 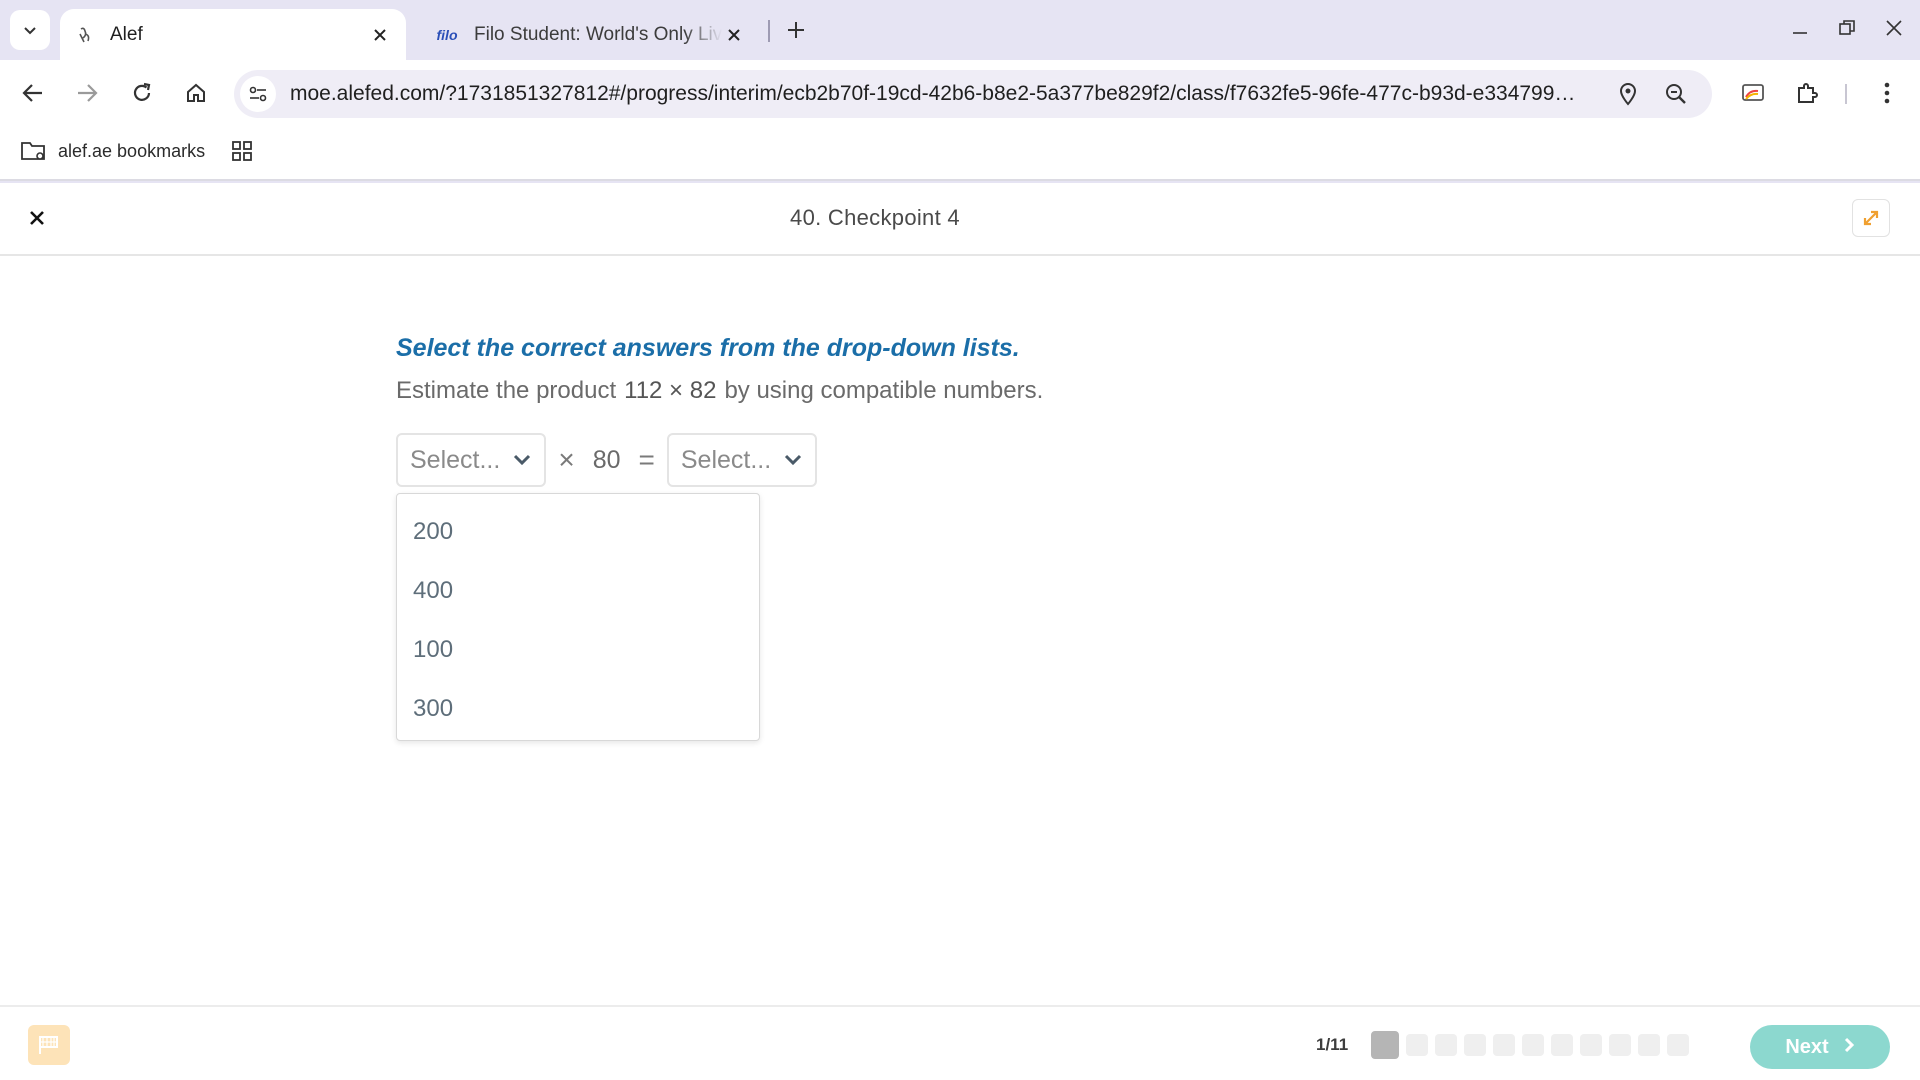 I want to click on next-button: Next, so click(x=1820, y=1047).